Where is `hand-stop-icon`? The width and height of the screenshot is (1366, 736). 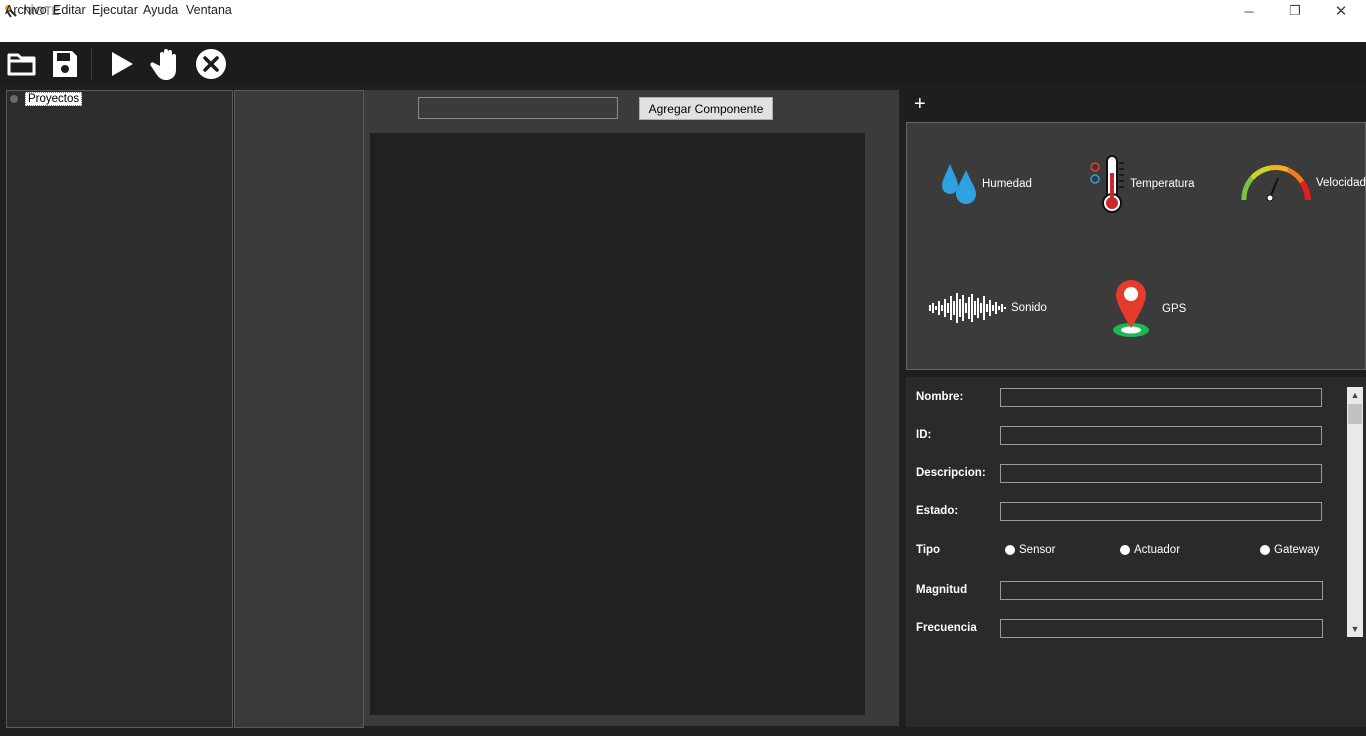 hand-stop-icon is located at coordinates (163, 64).